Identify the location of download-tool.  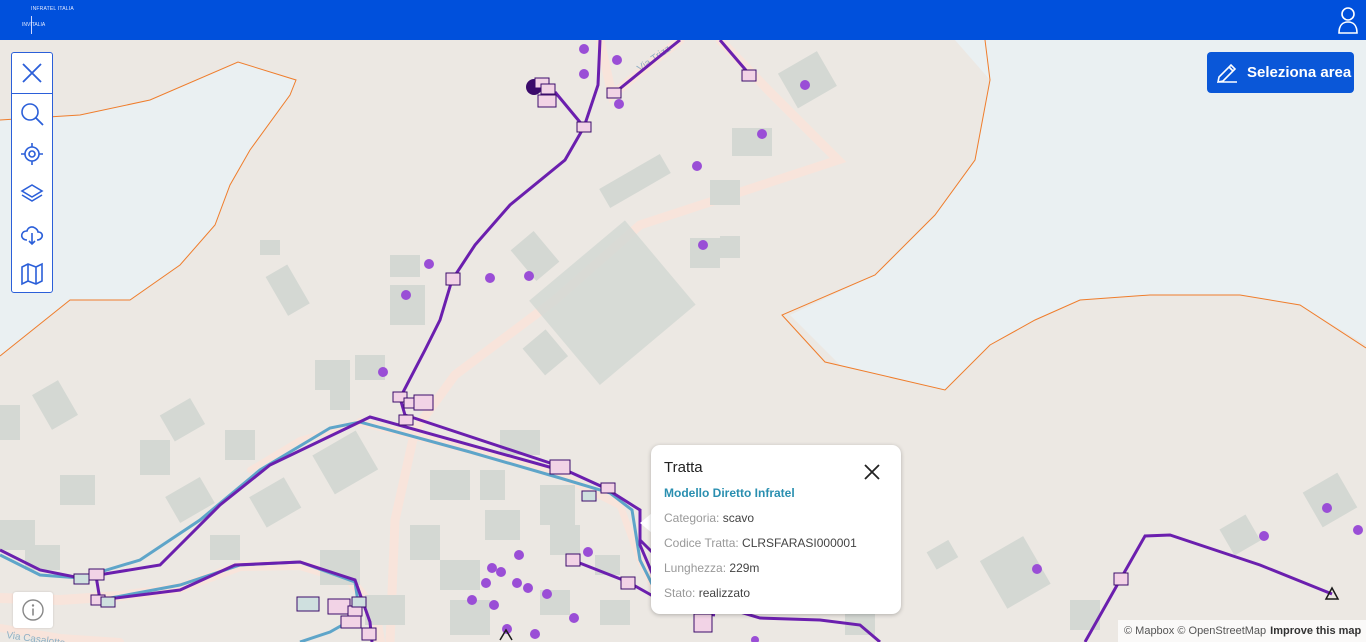
(32, 234).